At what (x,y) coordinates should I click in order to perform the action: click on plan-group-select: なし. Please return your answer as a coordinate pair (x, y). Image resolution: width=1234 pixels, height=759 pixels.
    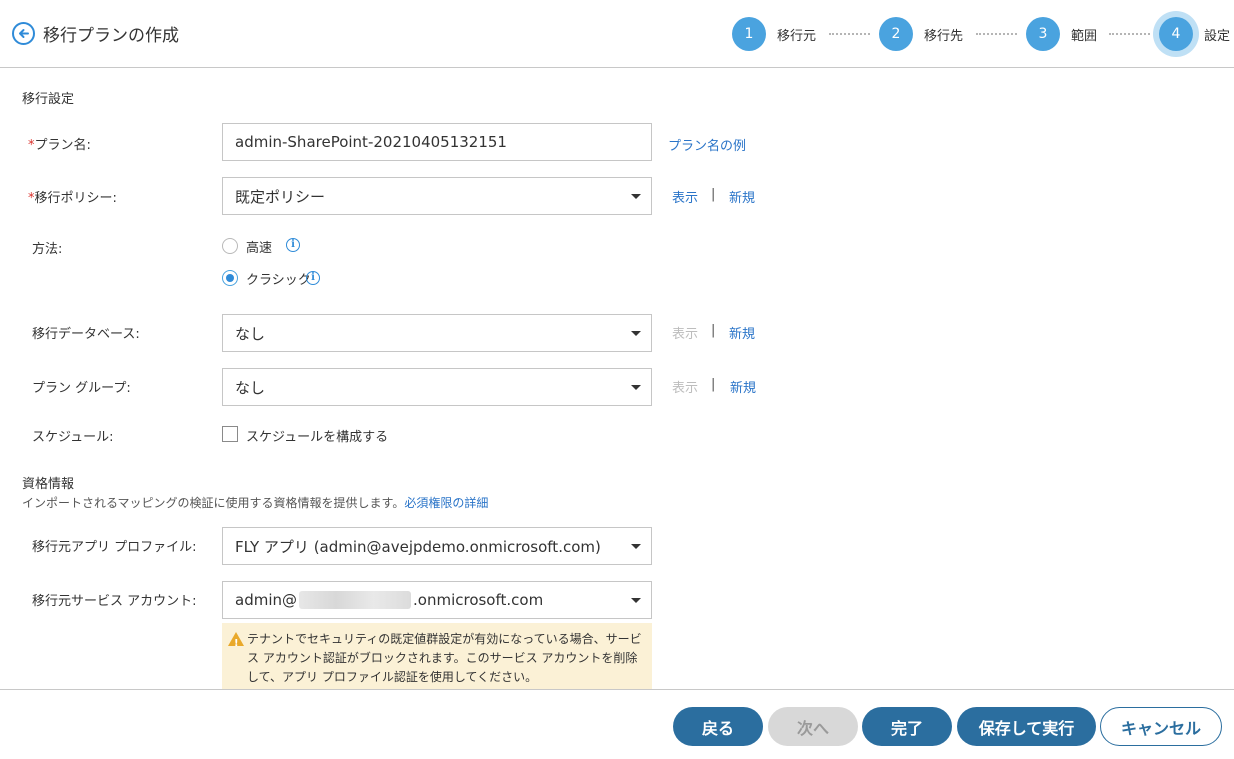
    Looking at the image, I should click on (437, 387).